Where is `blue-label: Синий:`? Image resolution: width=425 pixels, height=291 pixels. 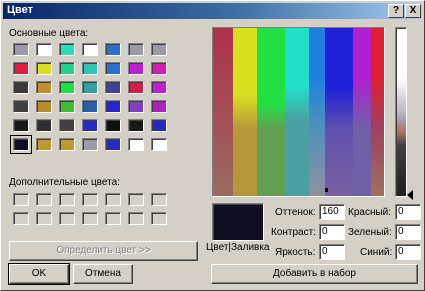
blue-label: Синий: is located at coordinates (376, 252).